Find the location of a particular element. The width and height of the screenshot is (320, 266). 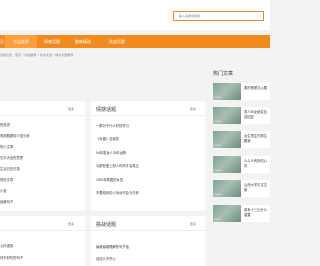

list-item: 的好文章 is located at coordinates (6, 179).